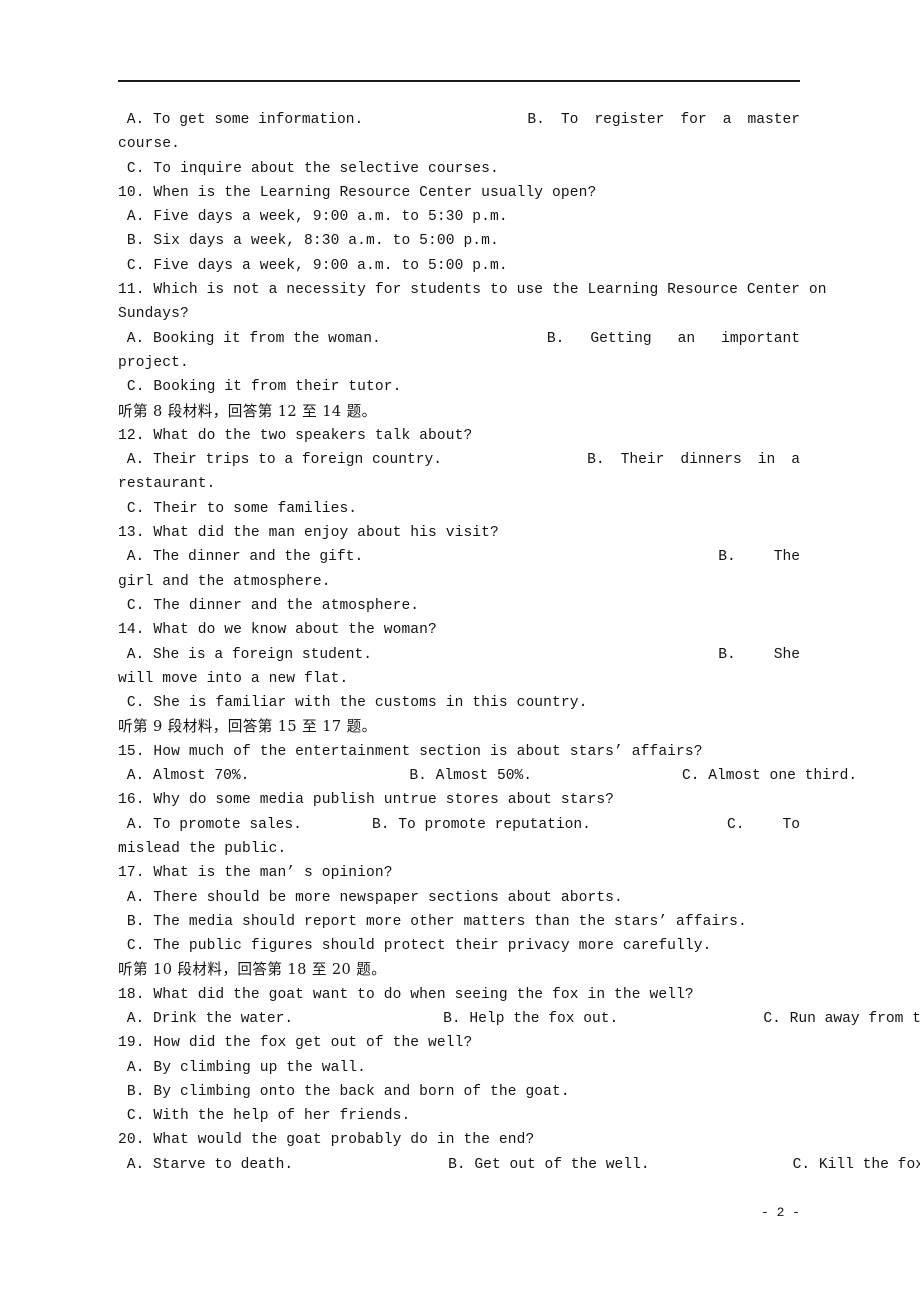 The width and height of the screenshot is (920, 1302). I want to click on option-choice: A. The dinner and the gift., so click(241, 557).